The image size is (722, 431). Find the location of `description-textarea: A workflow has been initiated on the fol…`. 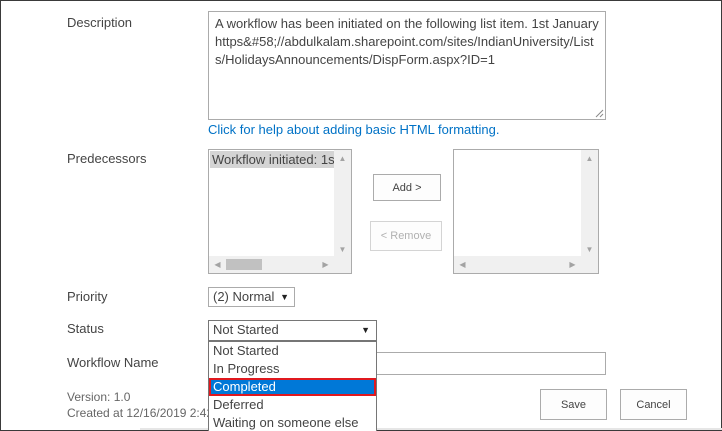

description-textarea: A workflow has been initiated on the fol… is located at coordinates (407, 65).